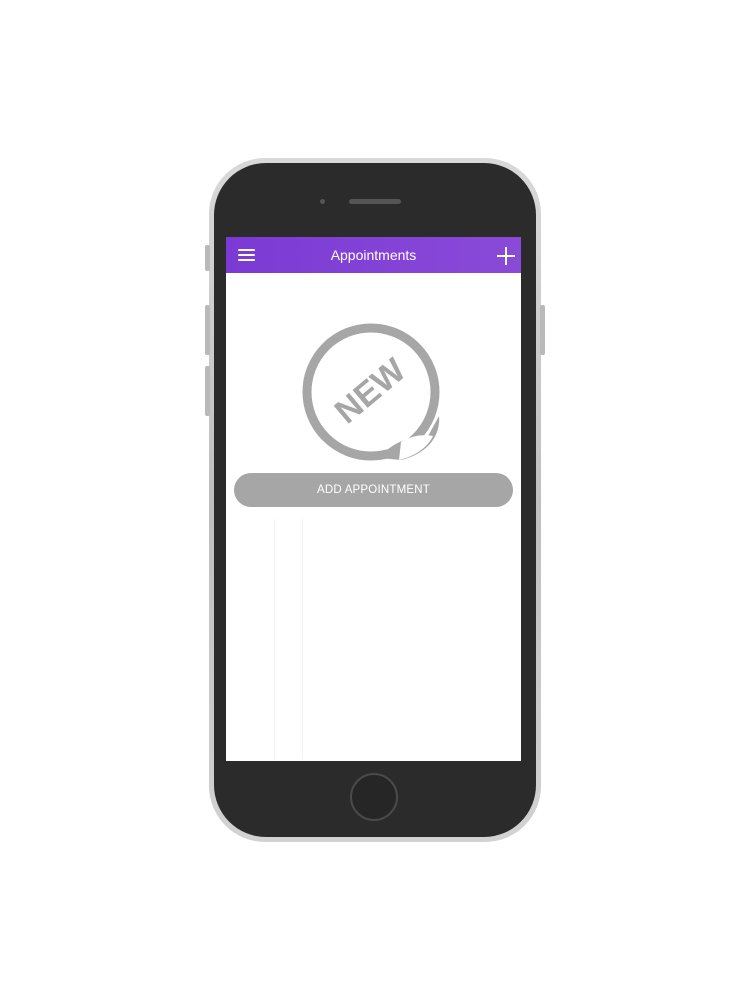 The width and height of the screenshot is (750, 1000). What do you see at coordinates (207, 258) in the screenshot?
I see `mute-switch` at bounding box center [207, 258].